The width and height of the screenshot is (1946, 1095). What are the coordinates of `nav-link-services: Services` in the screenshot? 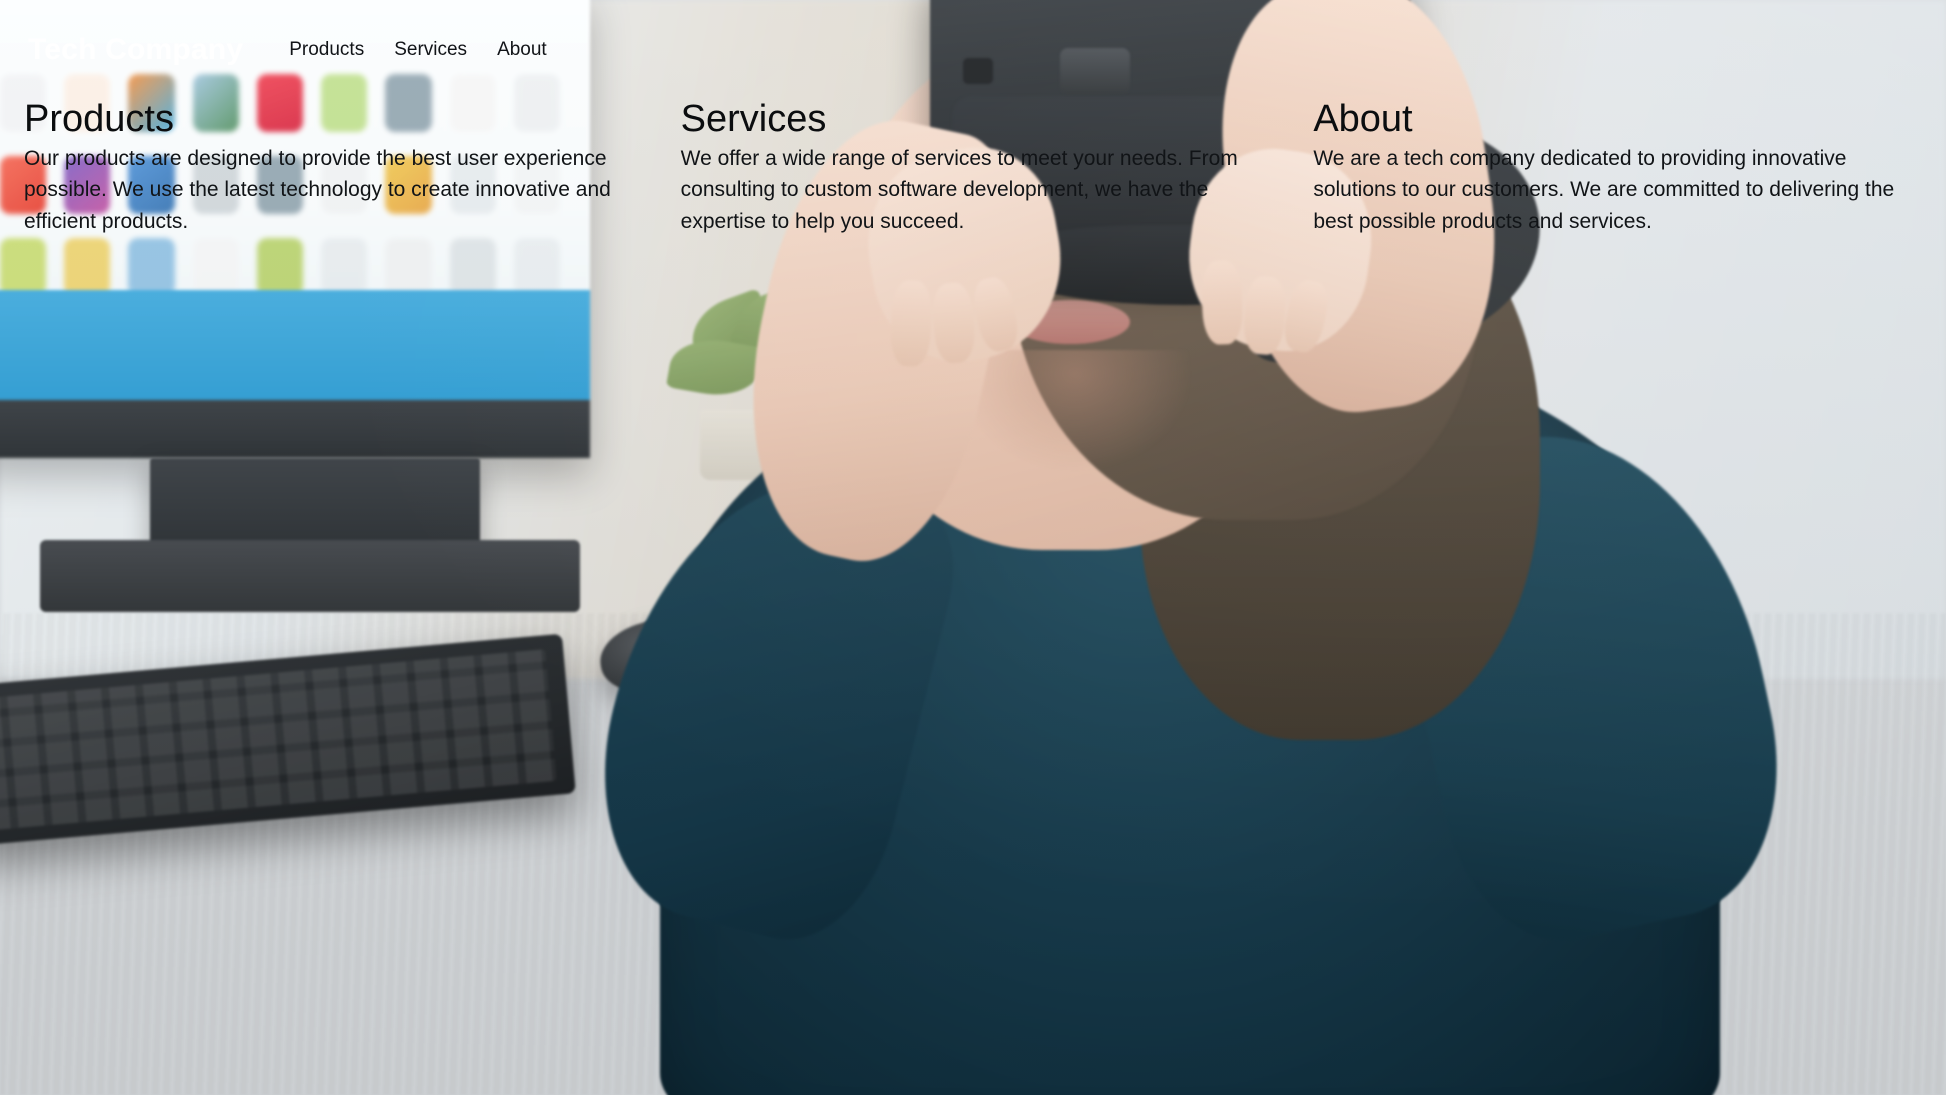 It's located at (430, 50).